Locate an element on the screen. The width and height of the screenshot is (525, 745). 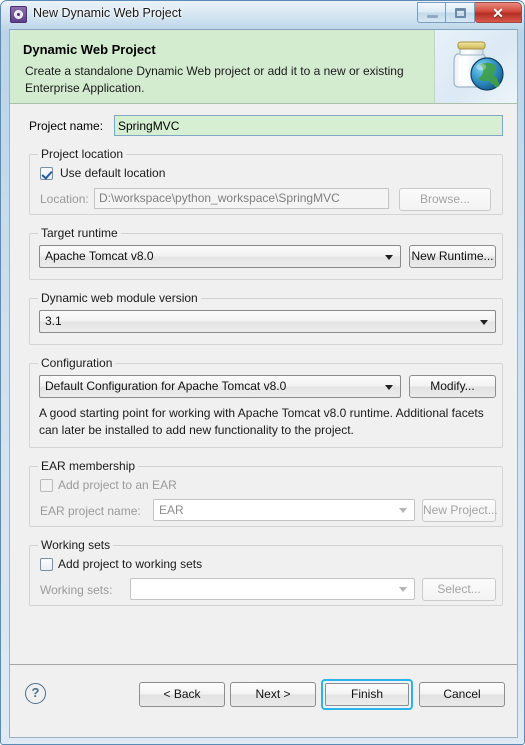
maximize-icon is located at coordinates (460, 13).